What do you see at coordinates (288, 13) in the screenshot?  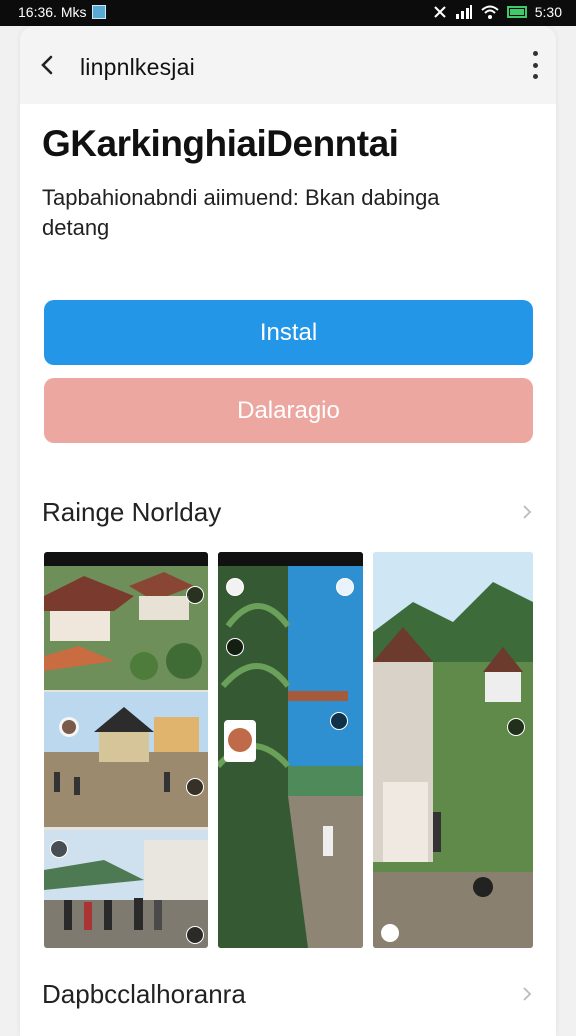 I see `status-bar: 16:36. Mks 5:30` at bounding box center [288, 13].